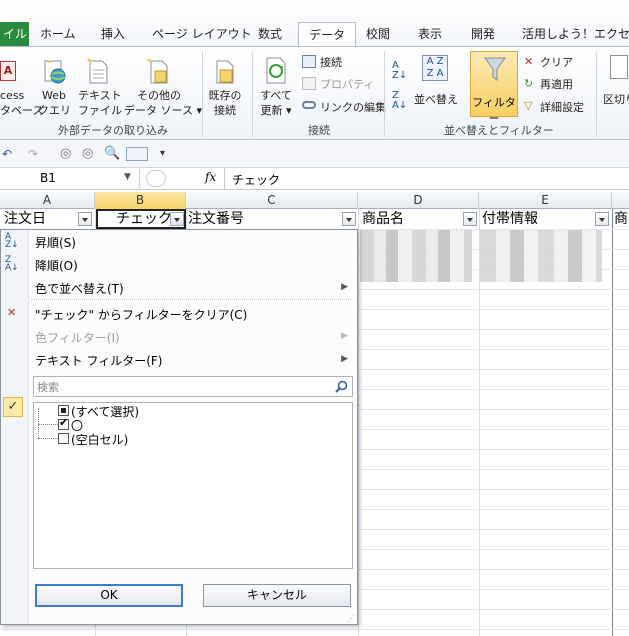 The width and height of the screenshot is (629, 636). What do you see at coordinates (156, 178) in the screenshot?
I see `formula-bar-toggle` at bounding box center [156, 178].